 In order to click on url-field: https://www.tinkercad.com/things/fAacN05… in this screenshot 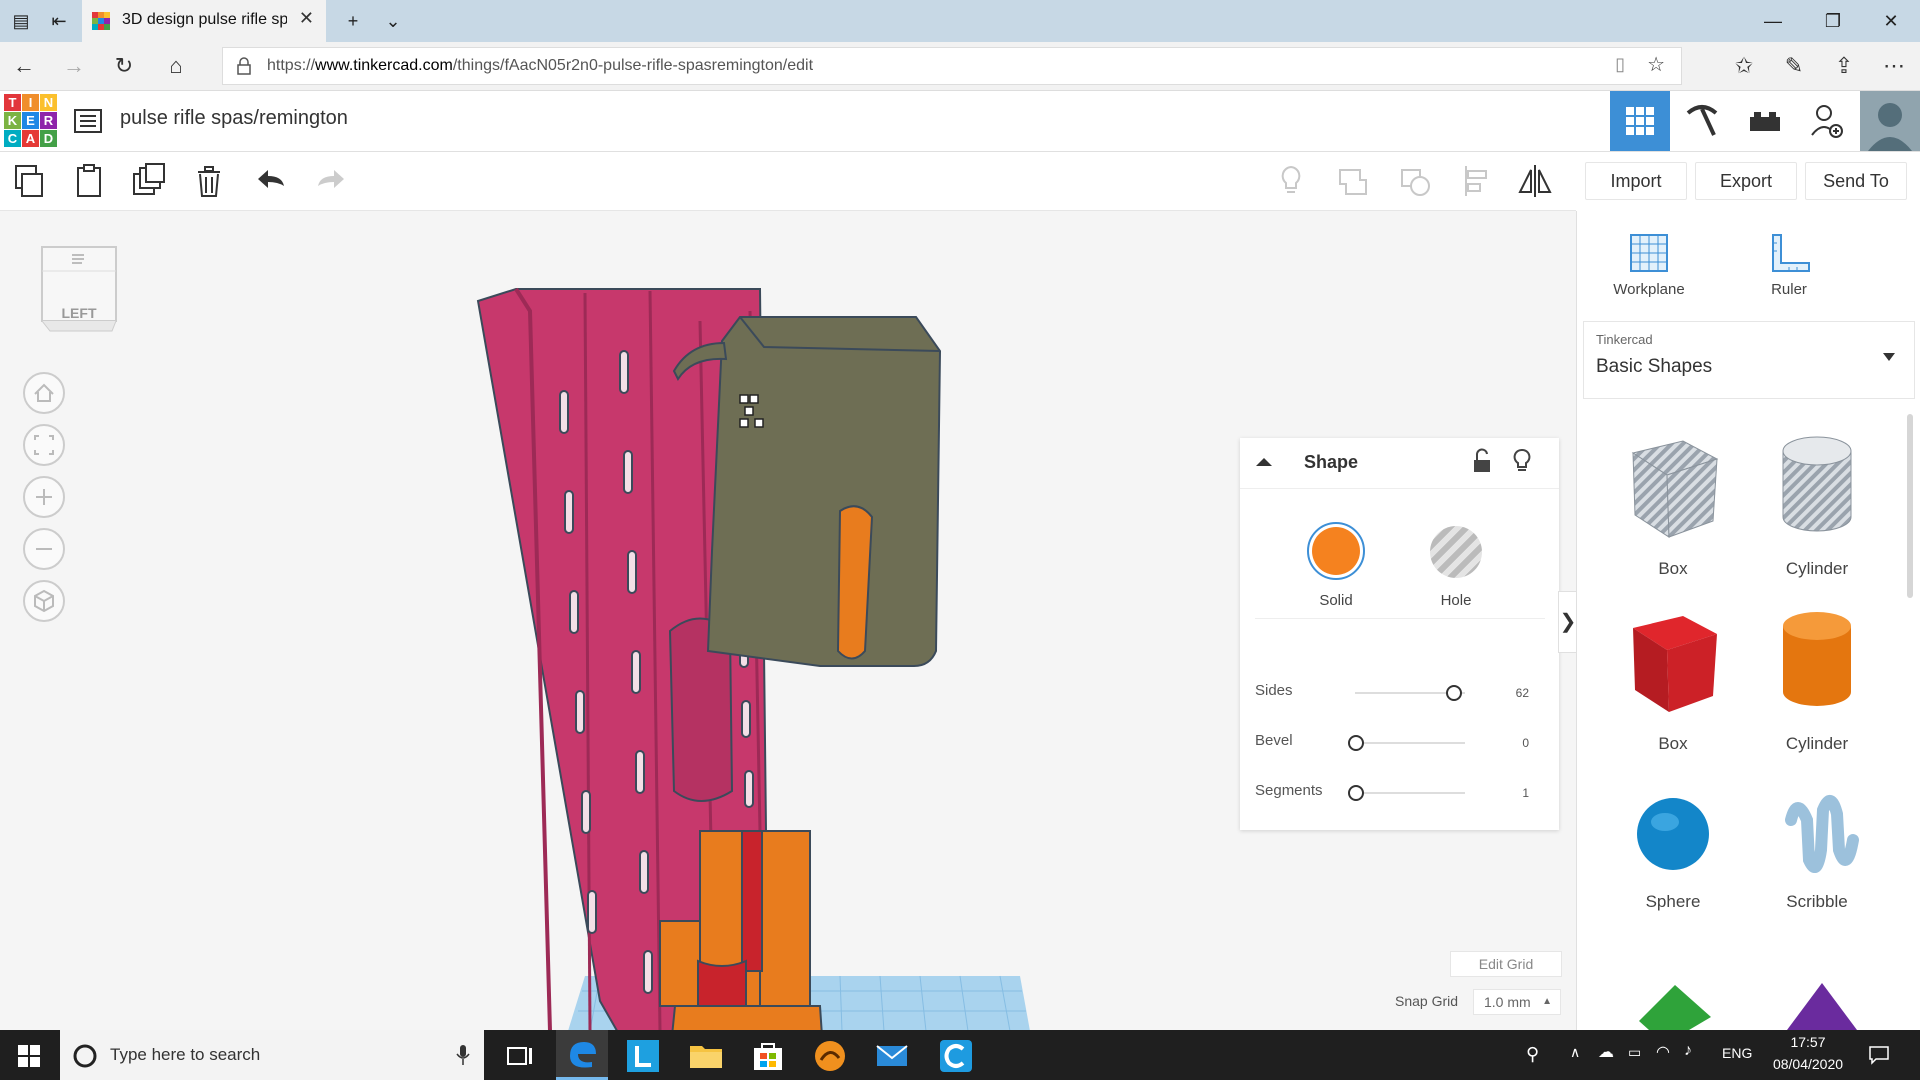, I will do `click(952, 66)`.